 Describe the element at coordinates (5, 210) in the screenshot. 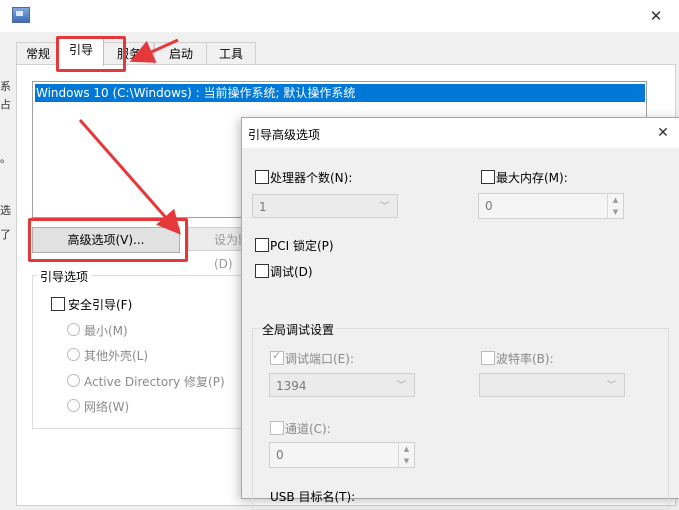

I see `edge-text: 选` at that location.